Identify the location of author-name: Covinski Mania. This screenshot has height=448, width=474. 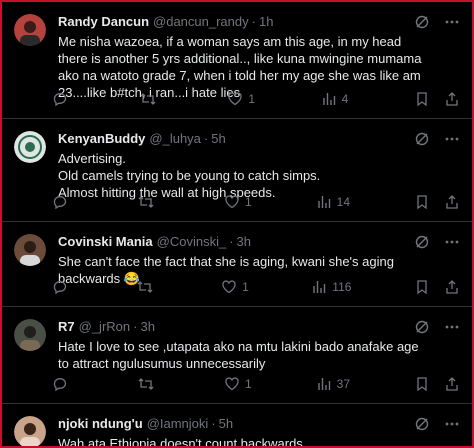
(105, 242).